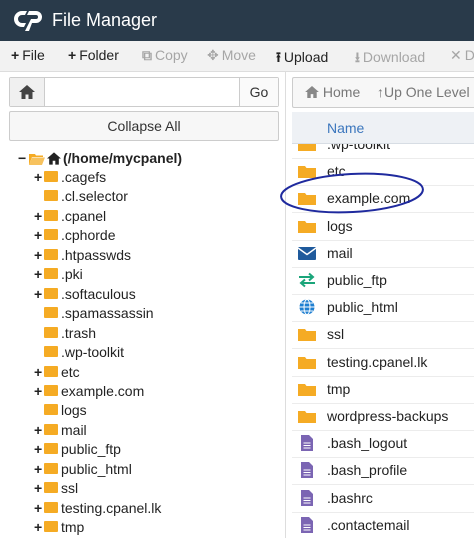 The width and height of the screenshot is (474, 538). Describe the element at coordinates (383, 417) in the screenshot. I see `file-row: wordpress-backups` at that location.